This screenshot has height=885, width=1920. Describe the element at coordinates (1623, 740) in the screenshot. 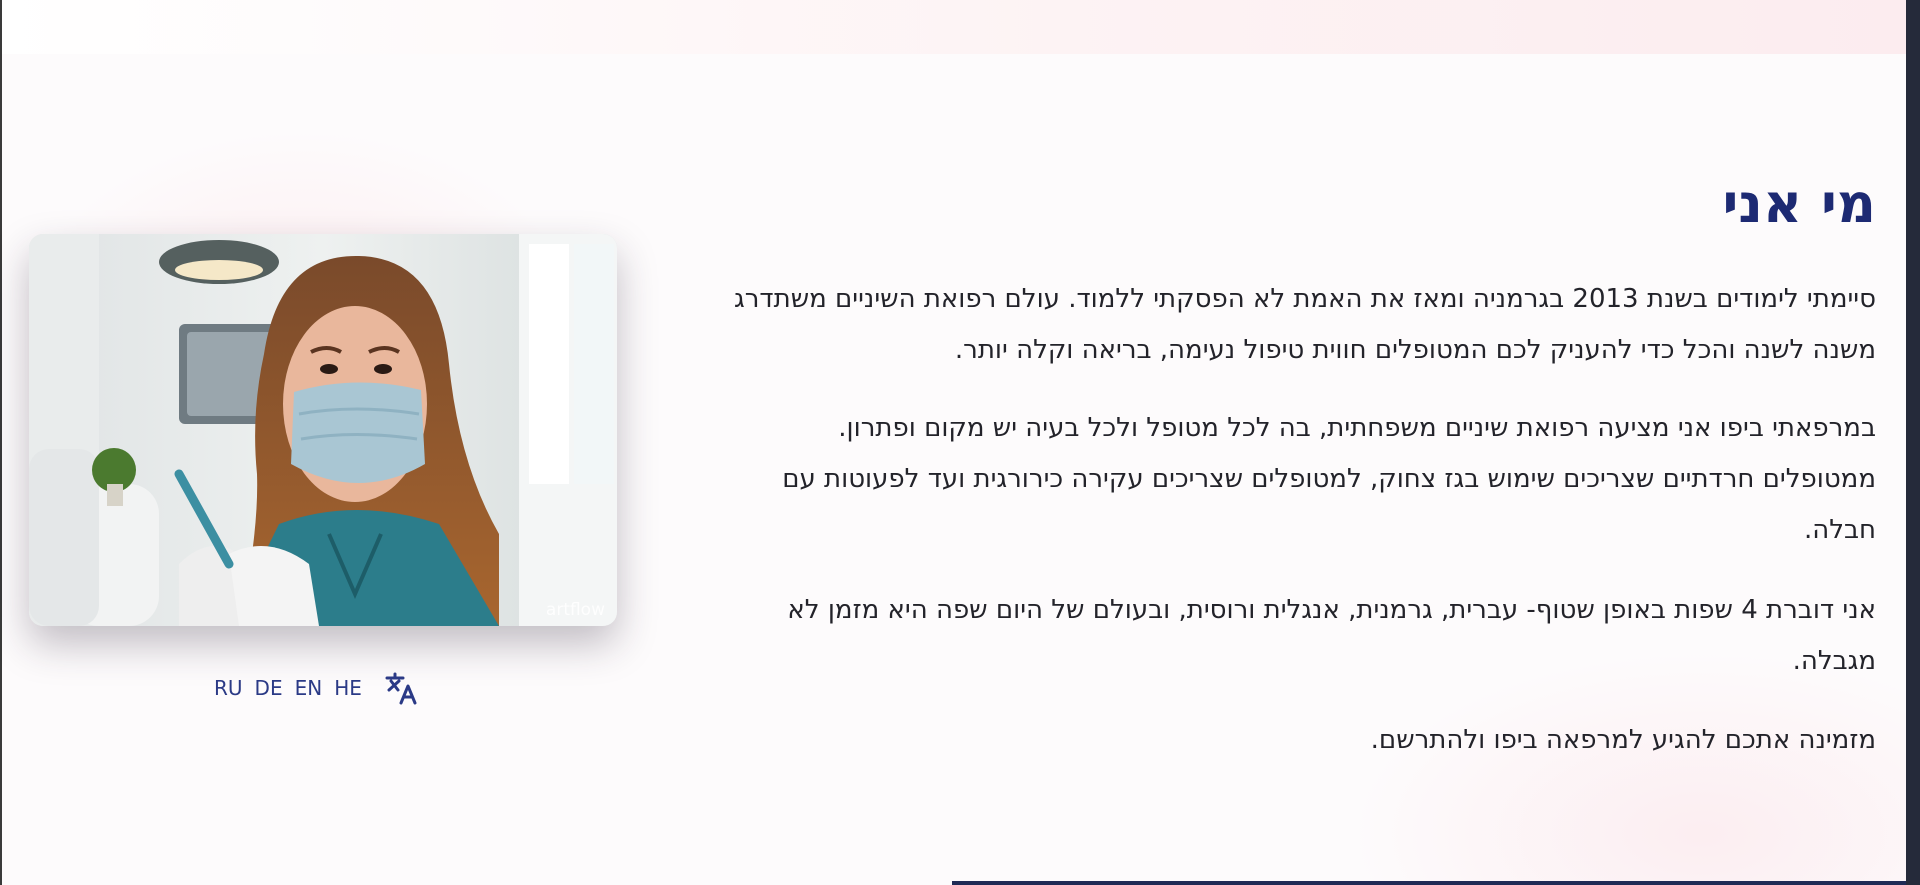

I see `about-paragraph: מזמינה אתכם להגיע למרפאה ביפו ולהתרשם.` at that location.